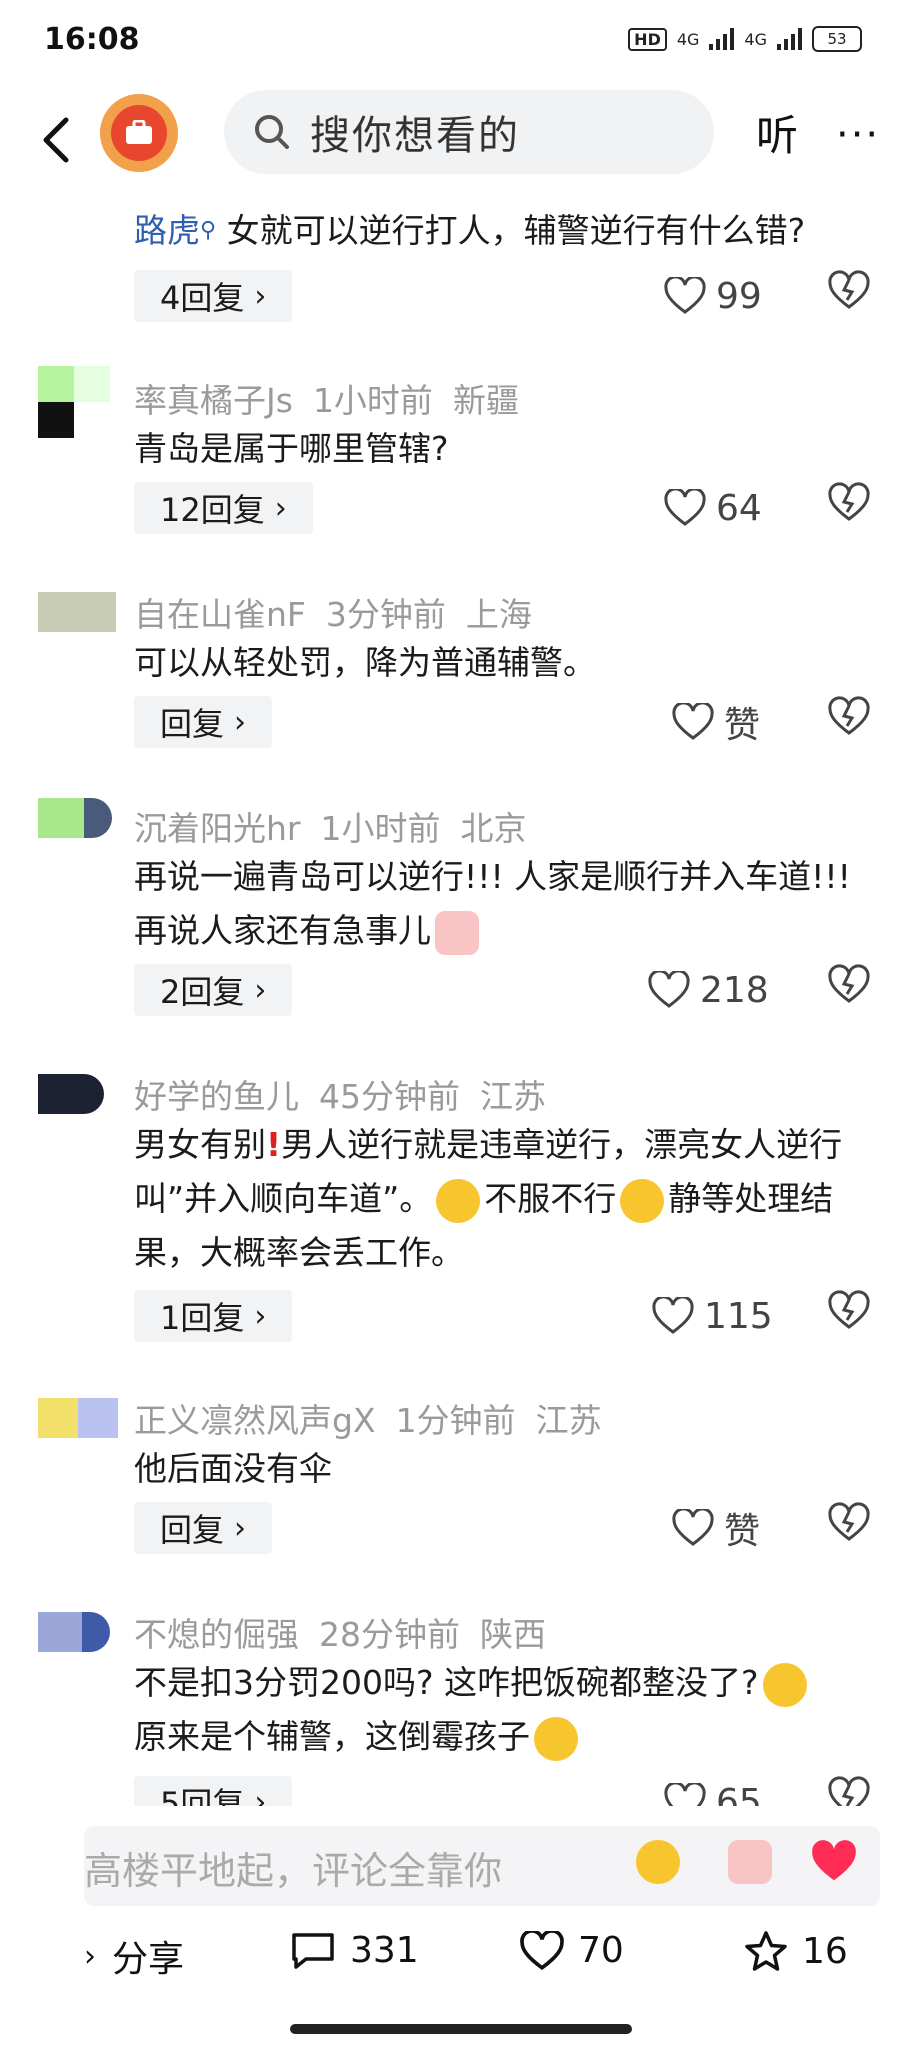  What do you see at coordinates (213, 400) in the screenshot?
I see `username: 率真橘子Js` at bounding box center [213, 400].